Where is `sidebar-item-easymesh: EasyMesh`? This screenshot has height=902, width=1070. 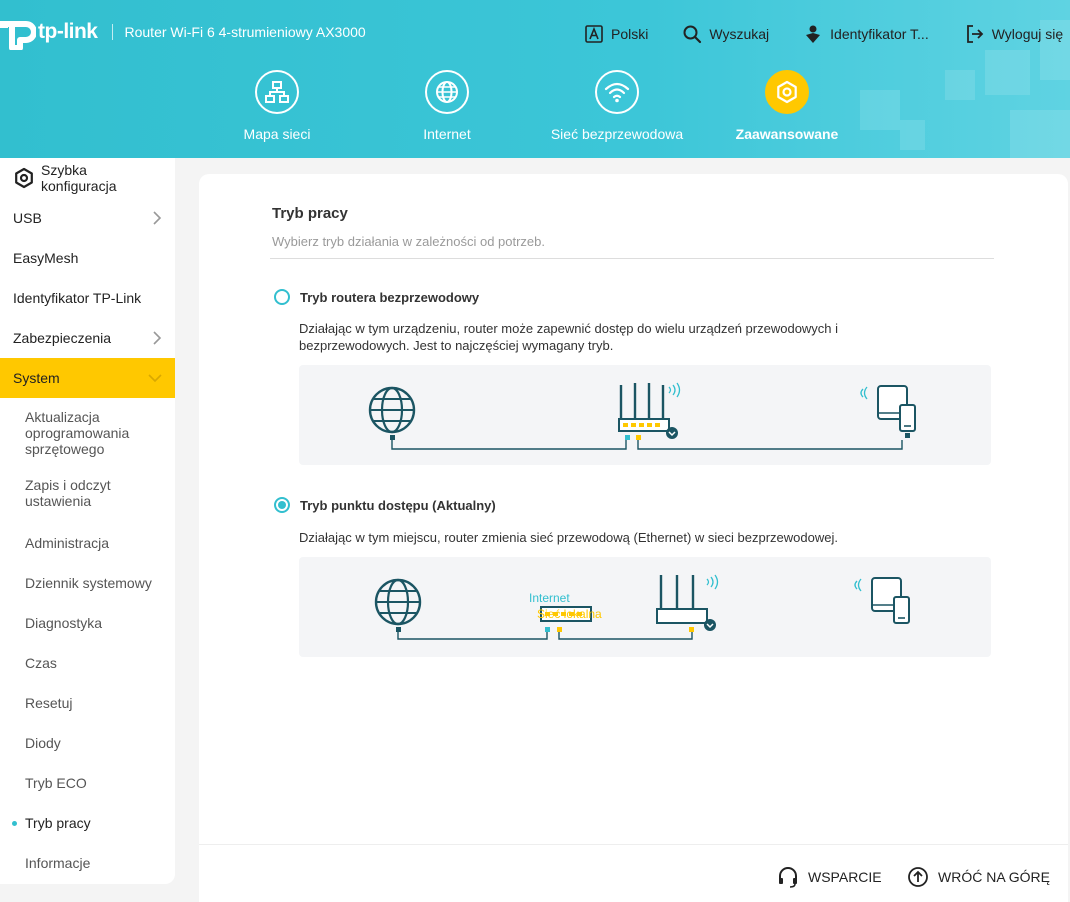 sidebar-item-easymesh: EasyMesh is located at coordinates (87, 258).